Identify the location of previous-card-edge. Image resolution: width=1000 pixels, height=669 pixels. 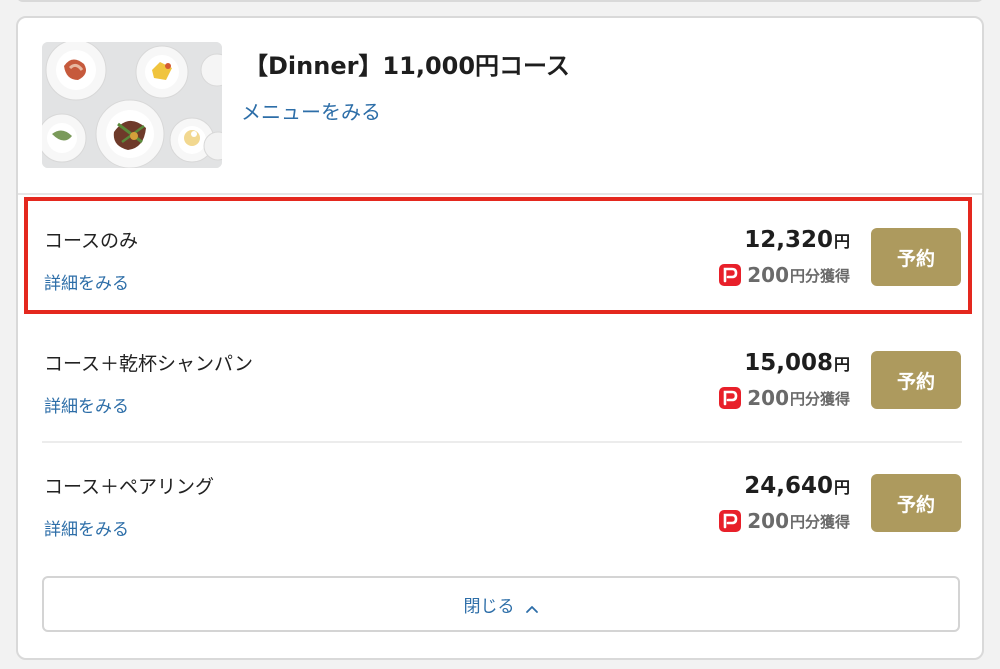
(500, 1).